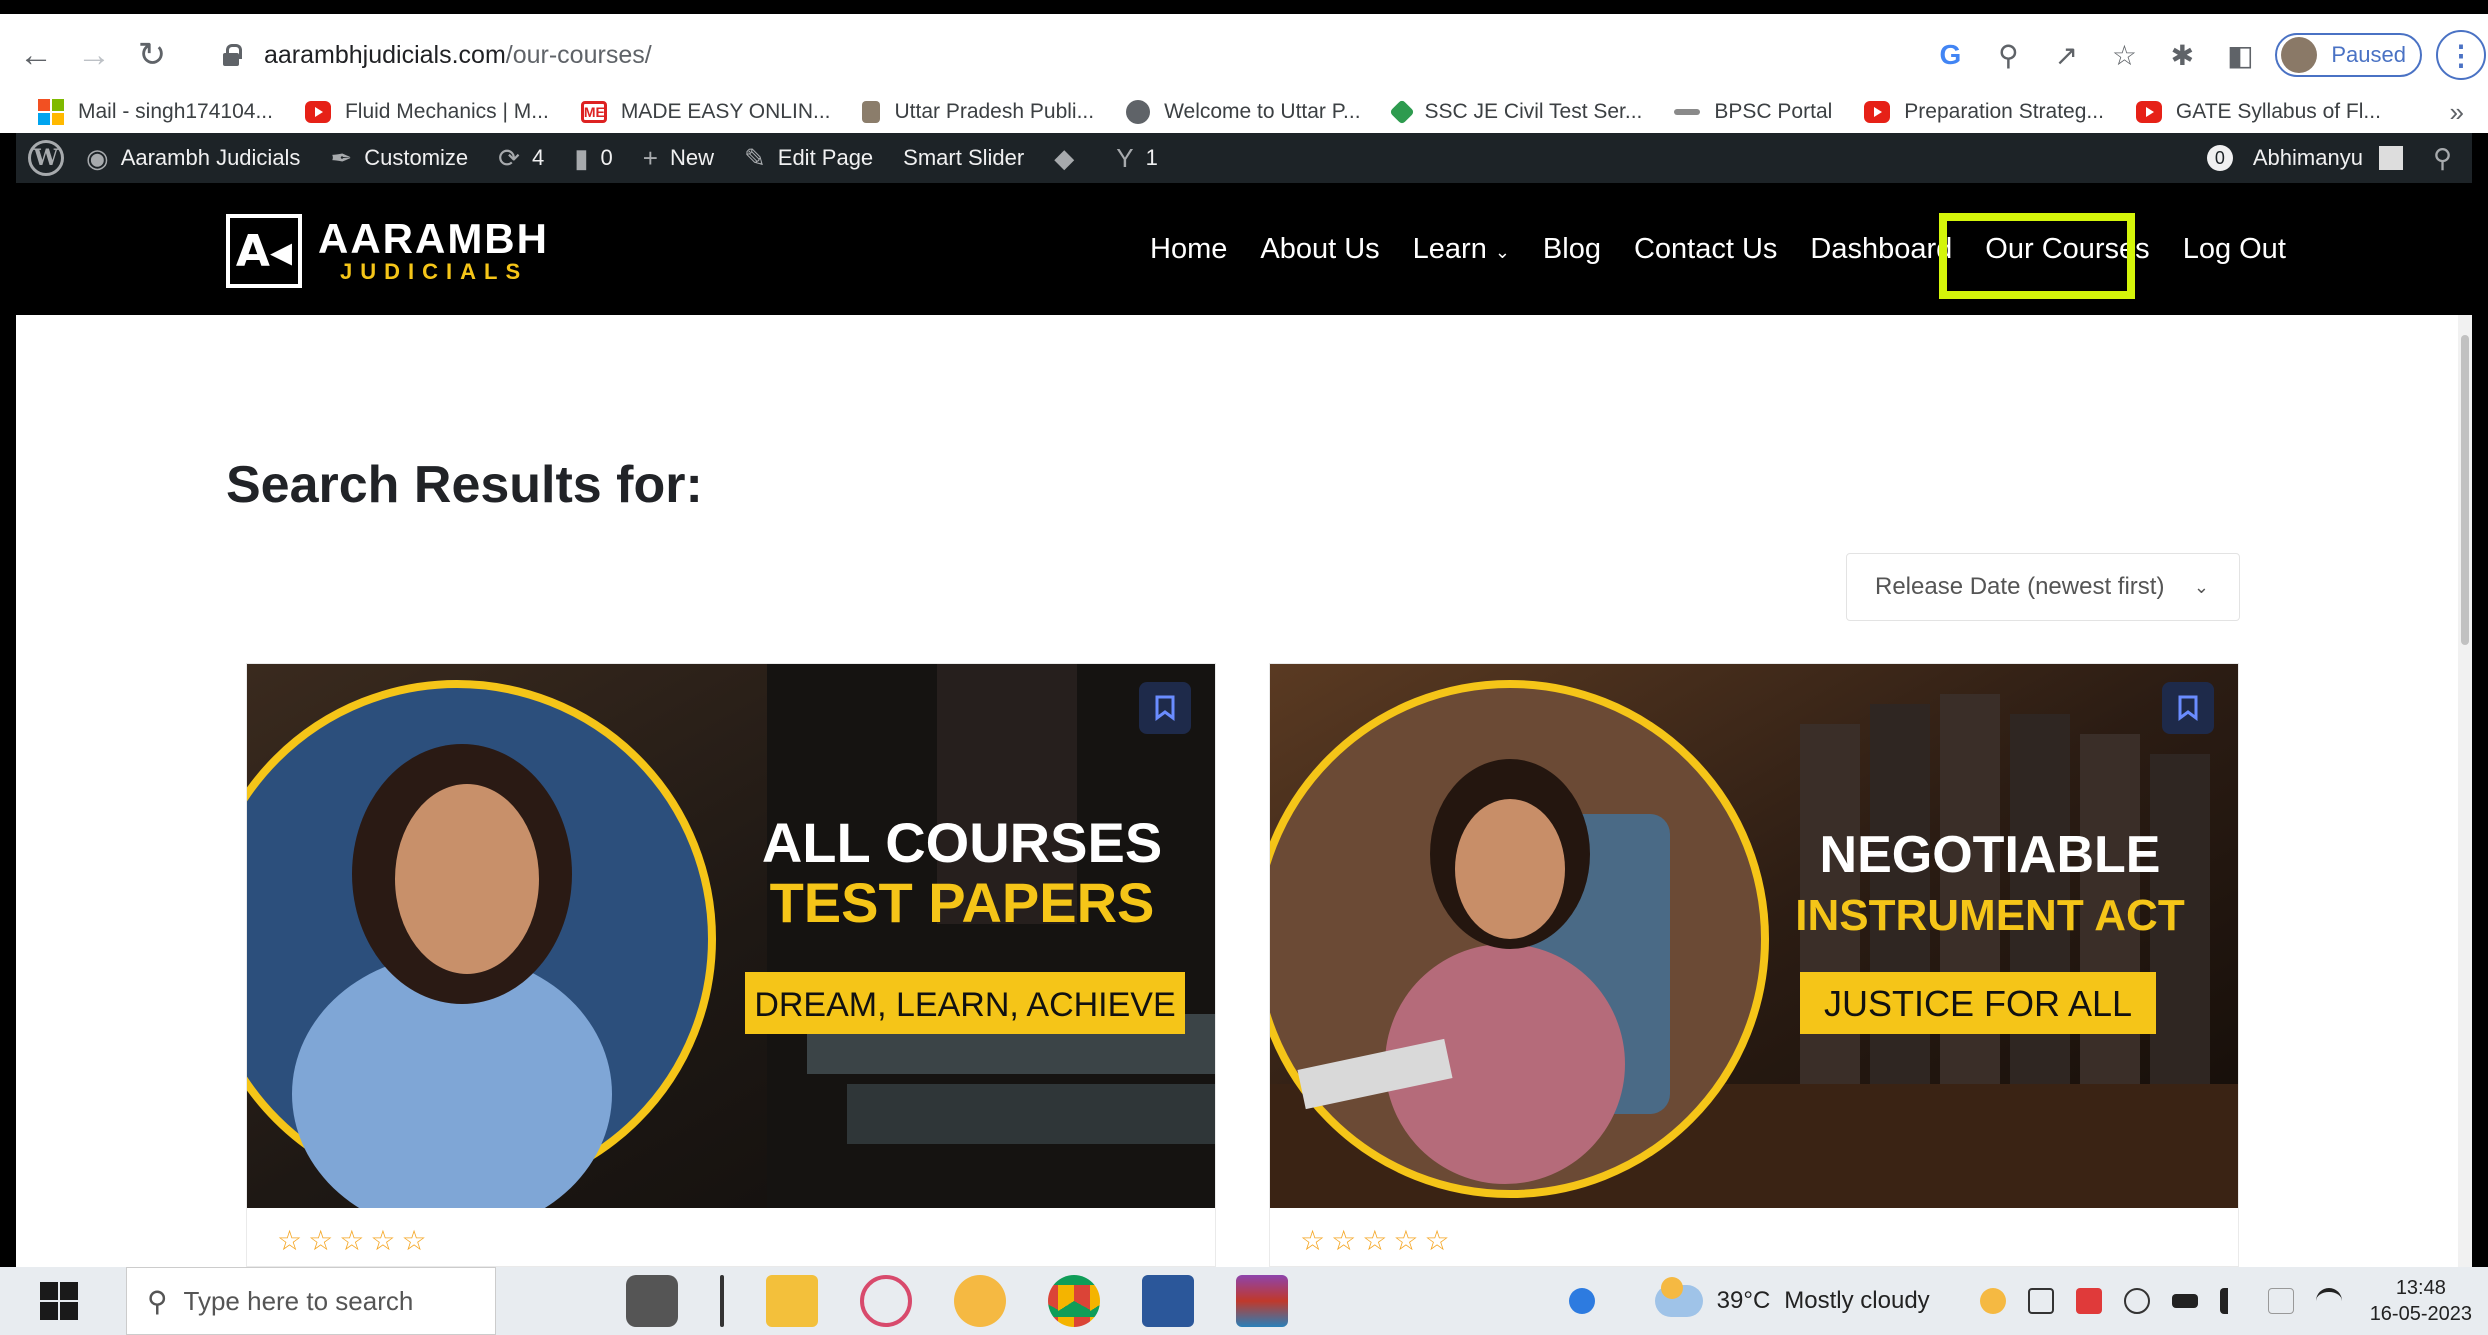 The image size is (2488, 1335). Describe the element at coordinates (871, 112) in the screenshot. I see `emblem-icon` at that location.